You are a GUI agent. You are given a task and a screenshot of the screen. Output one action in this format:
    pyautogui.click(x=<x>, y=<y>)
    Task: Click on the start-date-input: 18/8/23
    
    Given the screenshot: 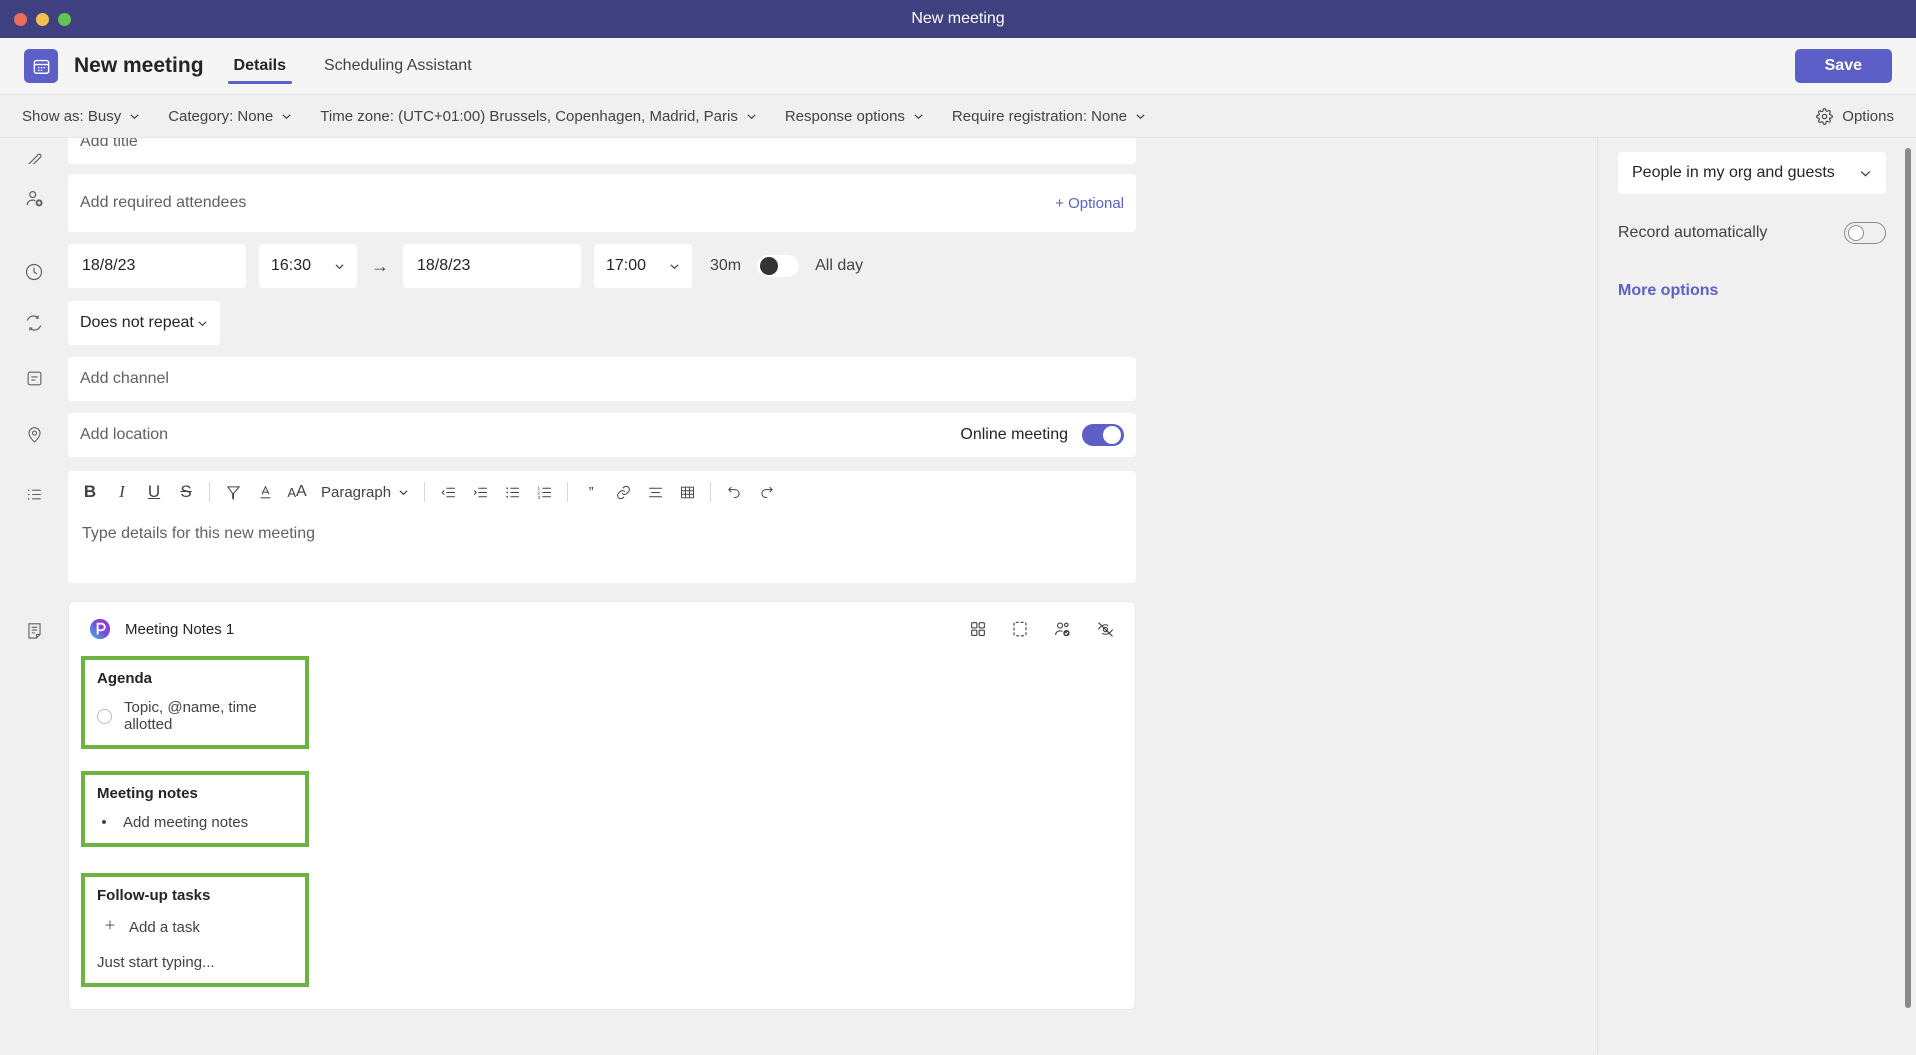 What is the action you would take?
    pyautogui.click(x=157, y=266)
    